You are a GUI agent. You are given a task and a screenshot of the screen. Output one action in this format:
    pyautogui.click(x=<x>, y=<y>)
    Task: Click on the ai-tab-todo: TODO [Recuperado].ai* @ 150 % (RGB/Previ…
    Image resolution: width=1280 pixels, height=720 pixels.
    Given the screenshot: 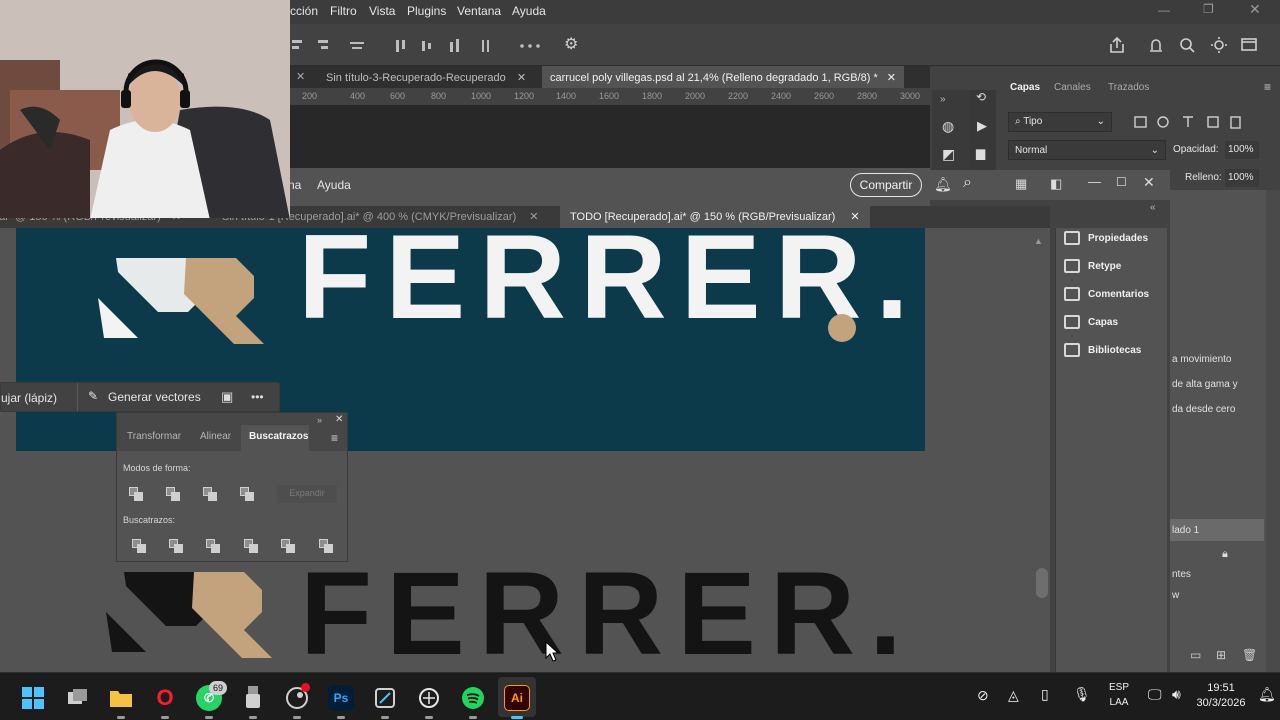 What is the action you would take?
    pyautogui.click(x=715, y=217)
    